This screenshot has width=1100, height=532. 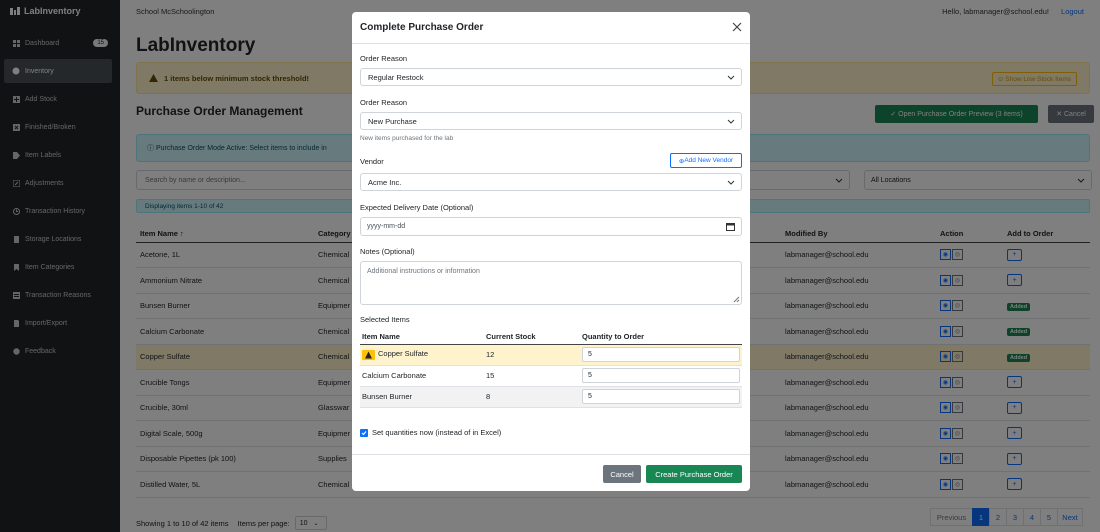 What do you see at coordinates (730, 226) in the screenshot?
I see `calendar-icon` at bounding box center [730, 226].